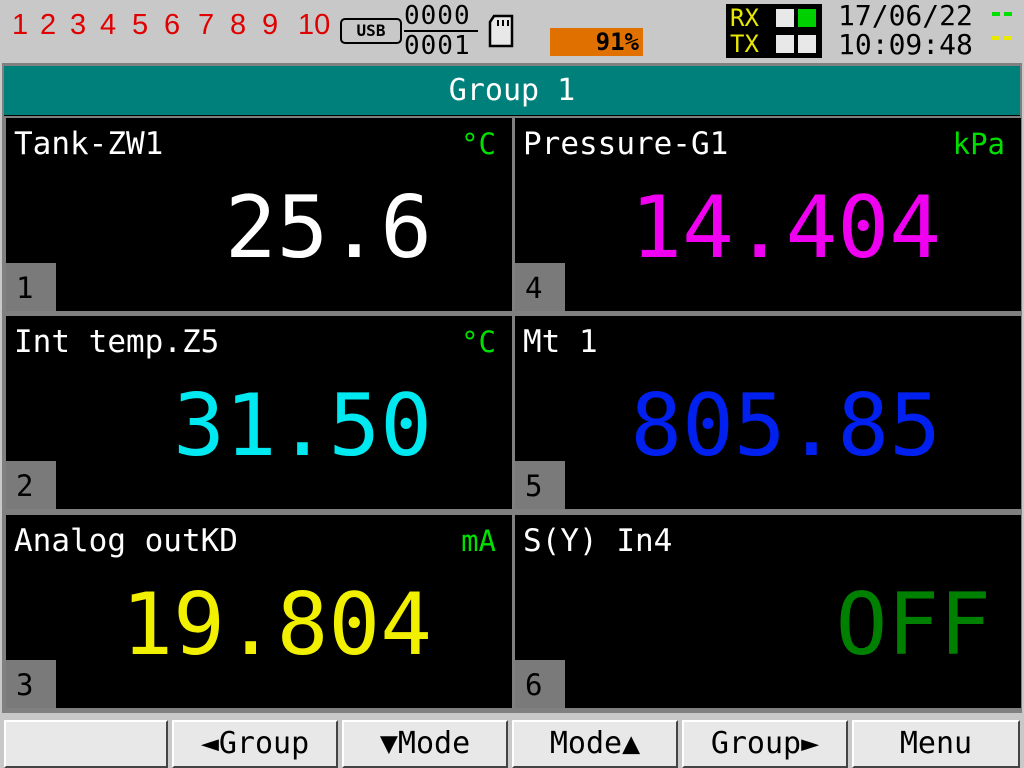  Describe the element at coordinates (540, 287) in the screenshot. I see `channel-number: 4` at that location.